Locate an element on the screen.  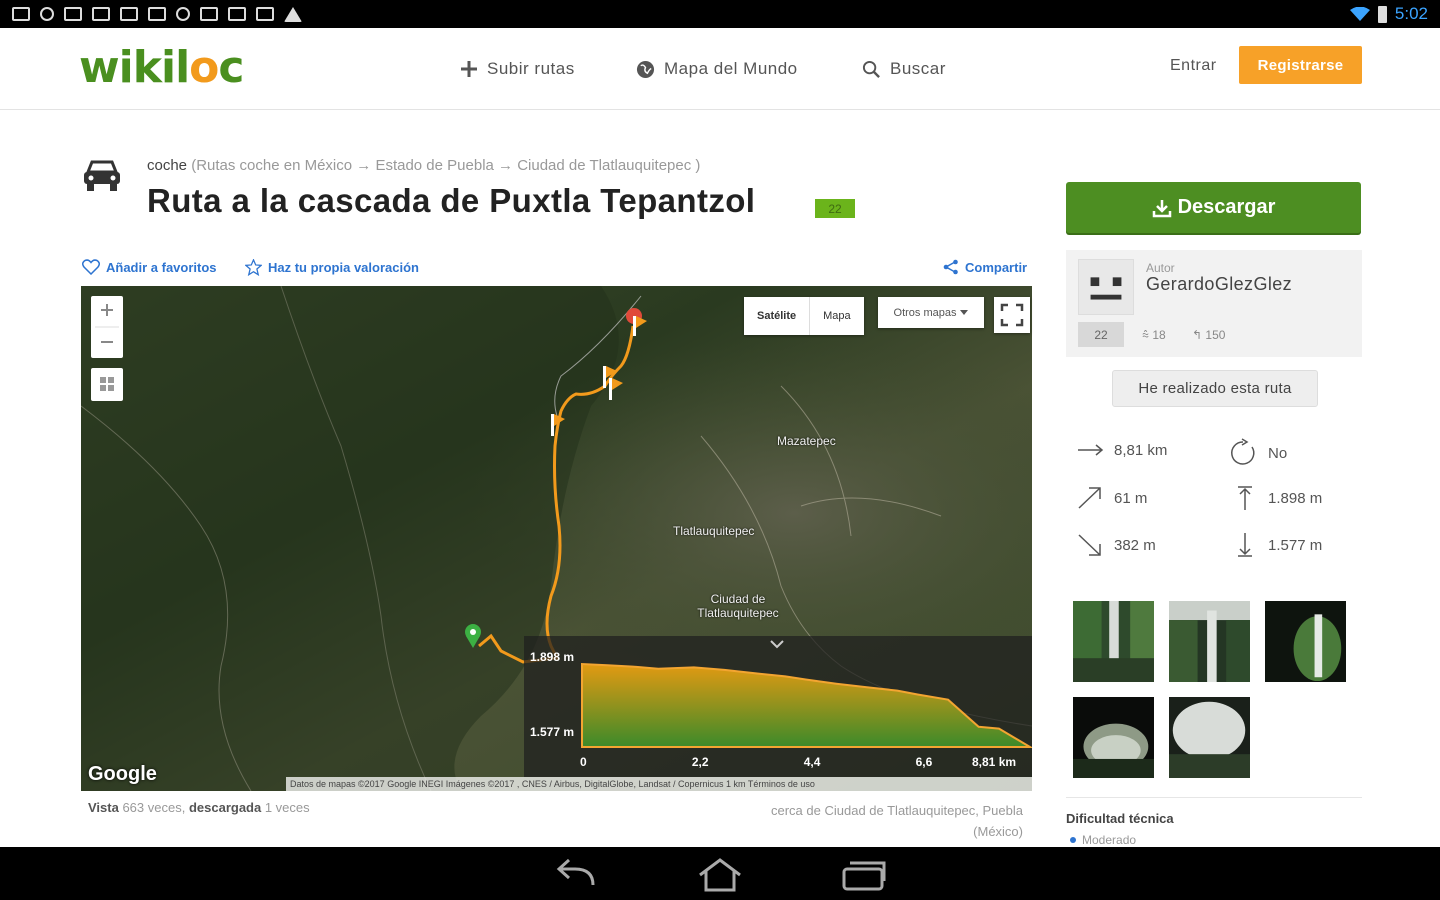
elevation-profile: 0 2,2 4,4 6,6 8,81 km 1.898 m 1.577 m is located at coordinates (778, 706).